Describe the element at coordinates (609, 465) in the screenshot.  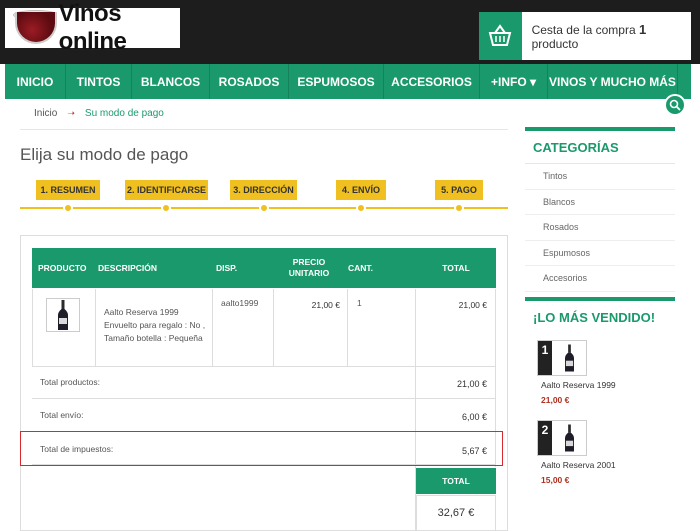
I see `bestseller-name: Aalto Reserva 2001` at that location.